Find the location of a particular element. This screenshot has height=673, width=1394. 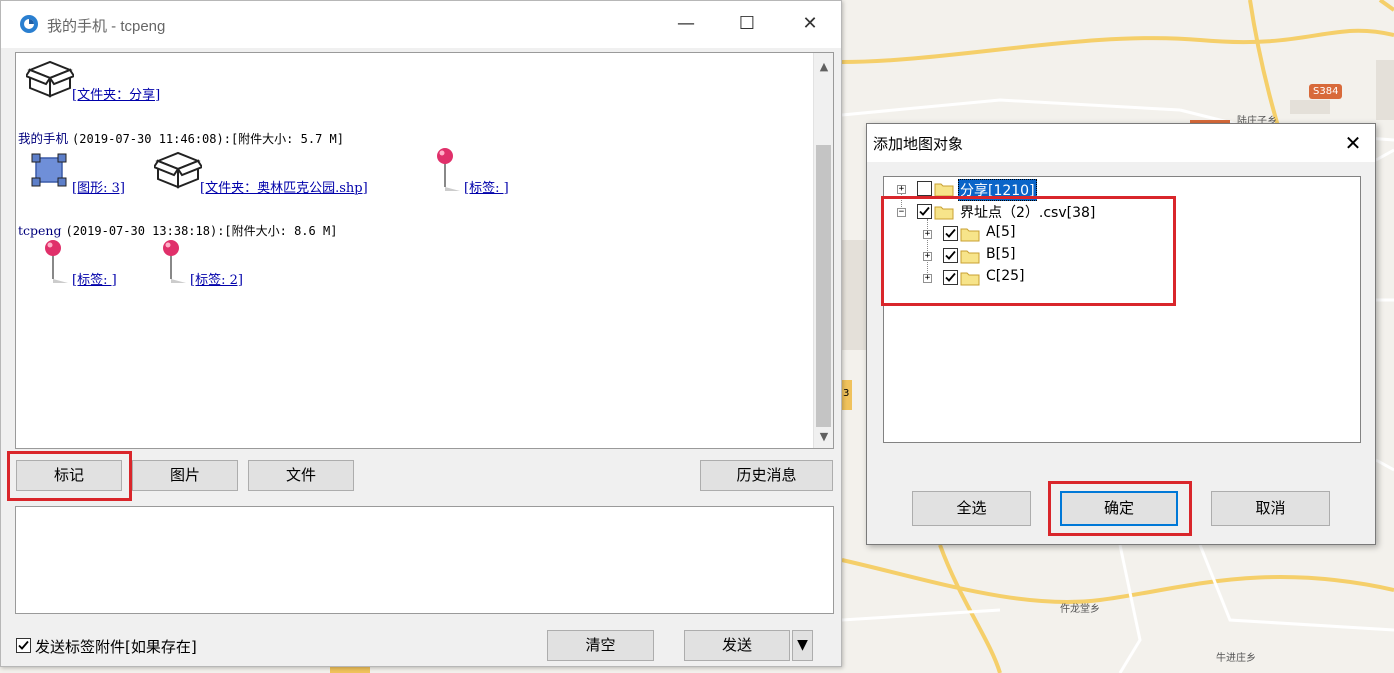

file-button: 文件 is located at coordinates (301, 475).